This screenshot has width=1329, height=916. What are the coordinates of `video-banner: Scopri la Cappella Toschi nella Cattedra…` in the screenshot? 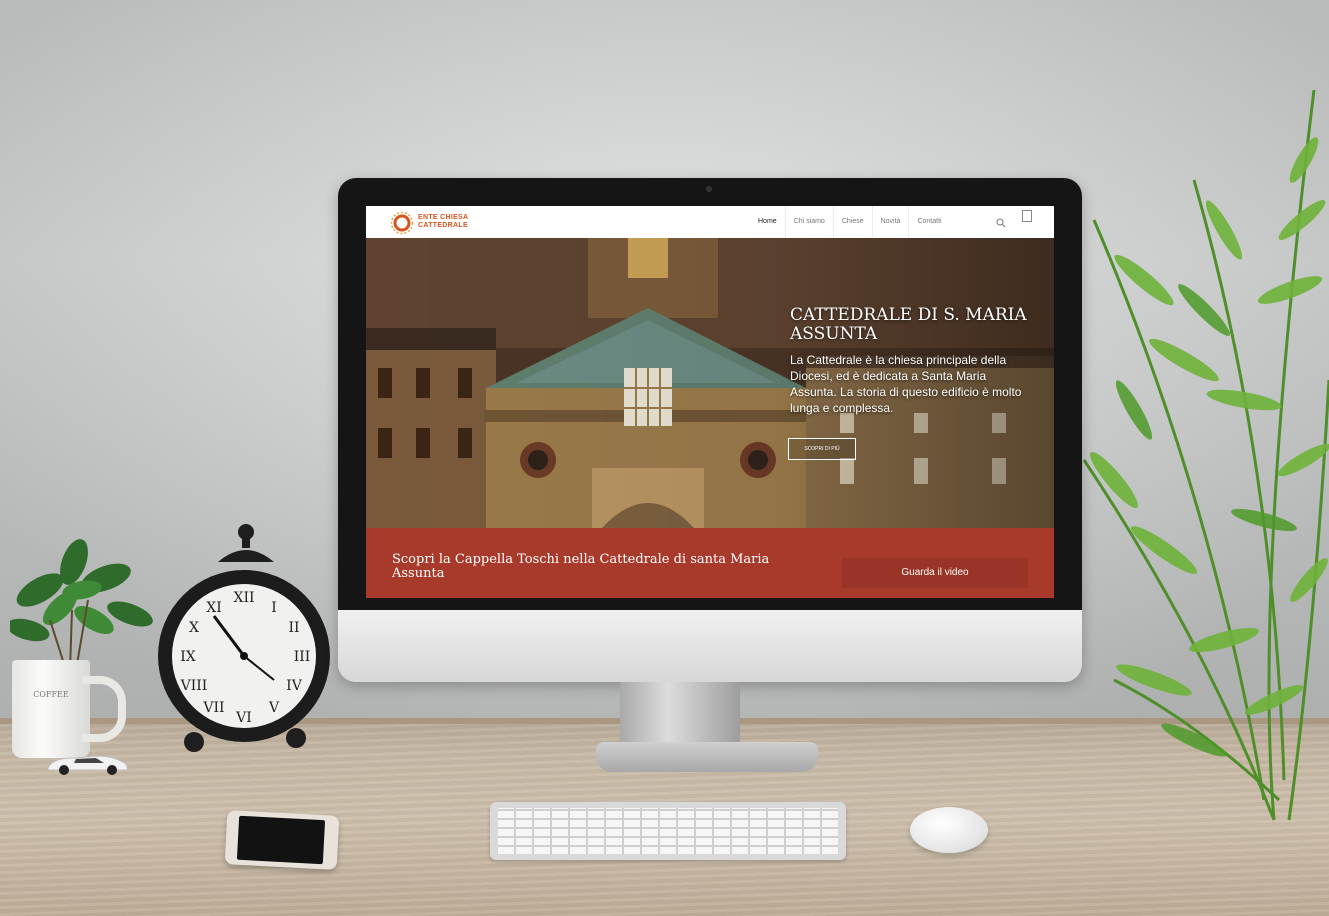 It's located at (710, 563).